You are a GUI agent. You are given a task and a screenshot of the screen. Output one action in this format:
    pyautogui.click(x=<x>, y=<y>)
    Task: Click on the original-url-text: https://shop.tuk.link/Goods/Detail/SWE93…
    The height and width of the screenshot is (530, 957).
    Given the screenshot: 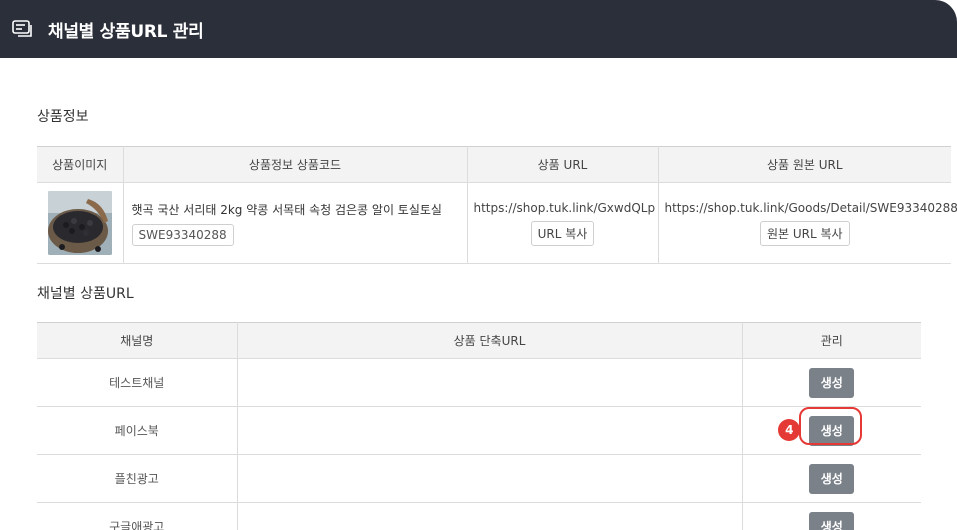 What is the action you would take?
    pyautogui.click(x=810, y=207)
    